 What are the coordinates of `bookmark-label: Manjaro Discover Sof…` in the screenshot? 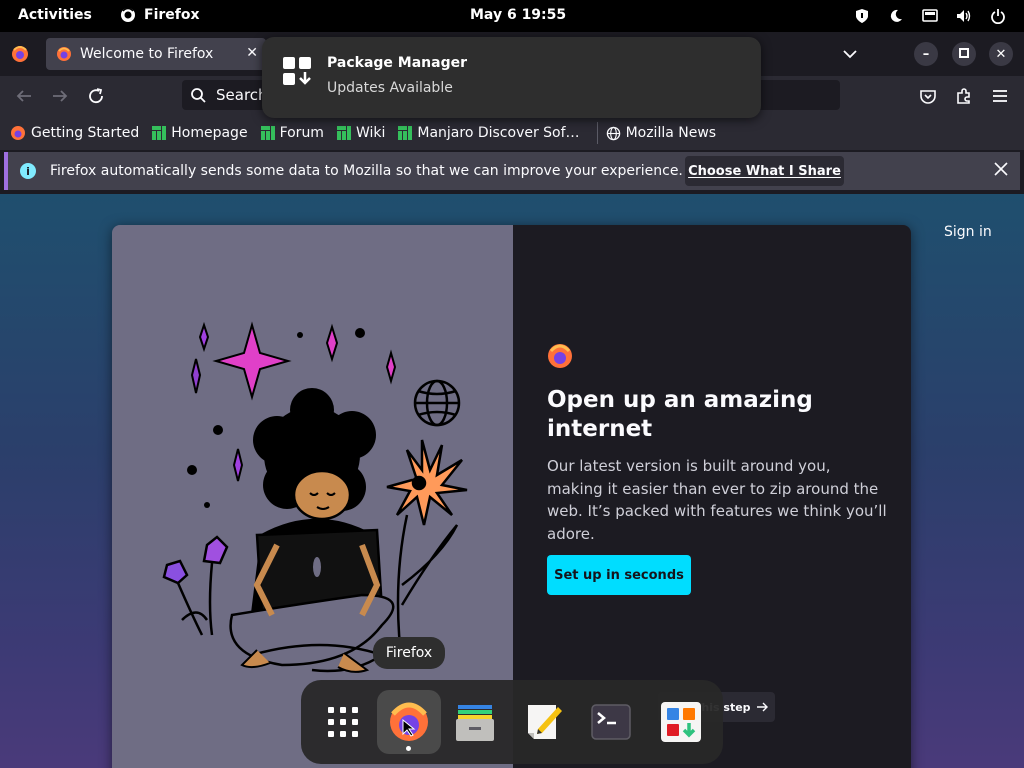 It's located at (498, 133).